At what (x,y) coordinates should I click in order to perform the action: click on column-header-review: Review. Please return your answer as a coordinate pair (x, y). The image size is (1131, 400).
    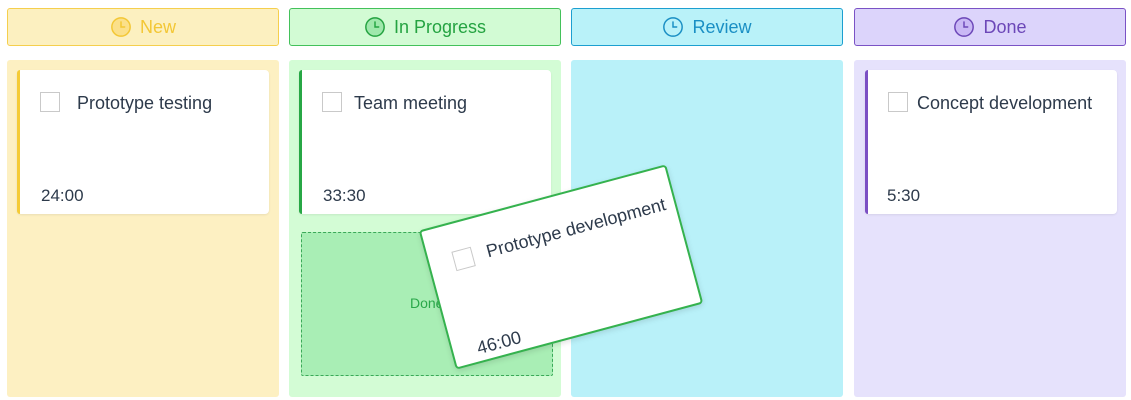
    Looking at the image, I should click on (707, 27).